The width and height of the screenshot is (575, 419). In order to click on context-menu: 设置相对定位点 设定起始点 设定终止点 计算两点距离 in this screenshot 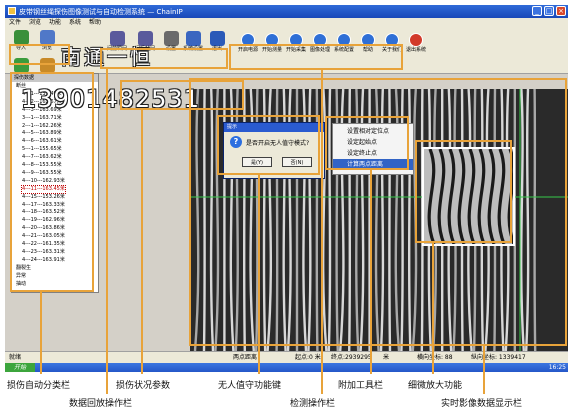, I will do `click(373, 149)`.